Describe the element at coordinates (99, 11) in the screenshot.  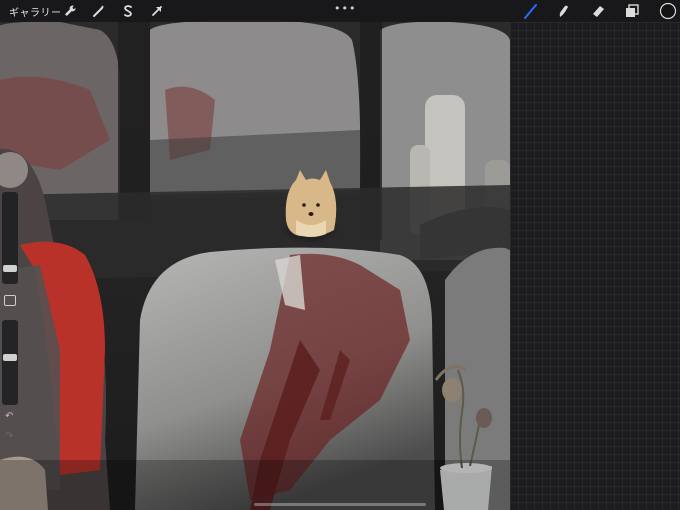
I see `magic-wand-icon` at that location.